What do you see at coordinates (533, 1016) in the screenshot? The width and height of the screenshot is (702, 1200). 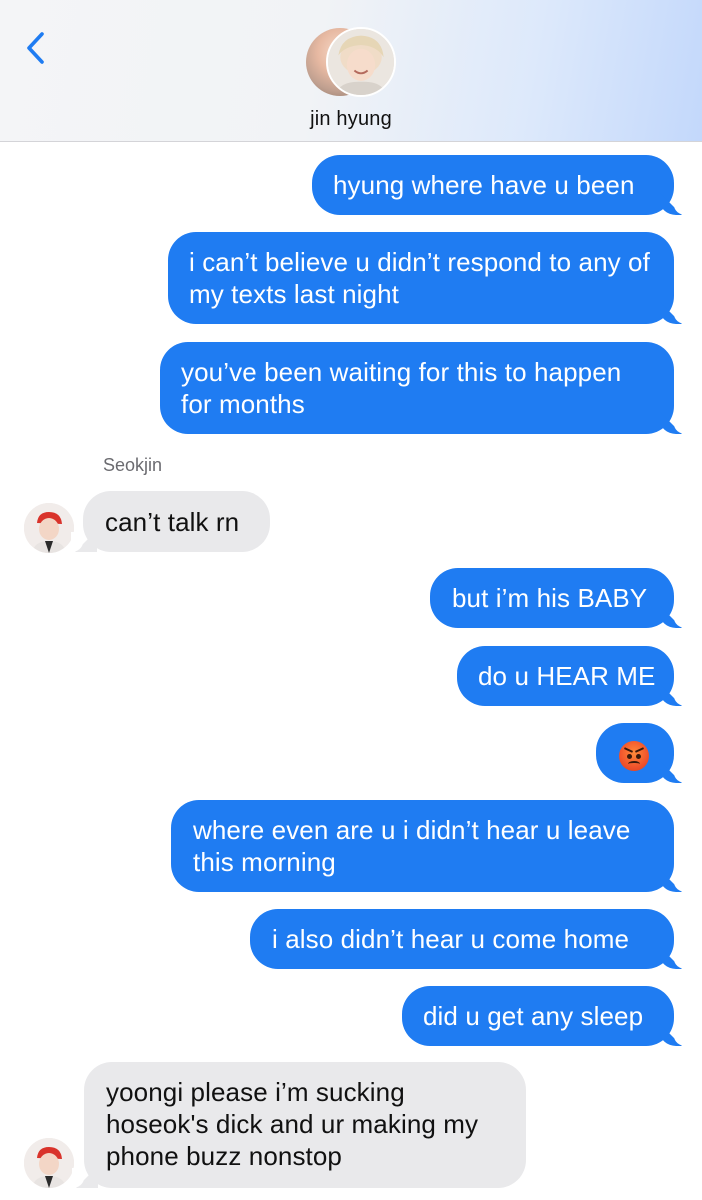 I see `message-text: did u get any sleep` at bounding box center [533, 1016].